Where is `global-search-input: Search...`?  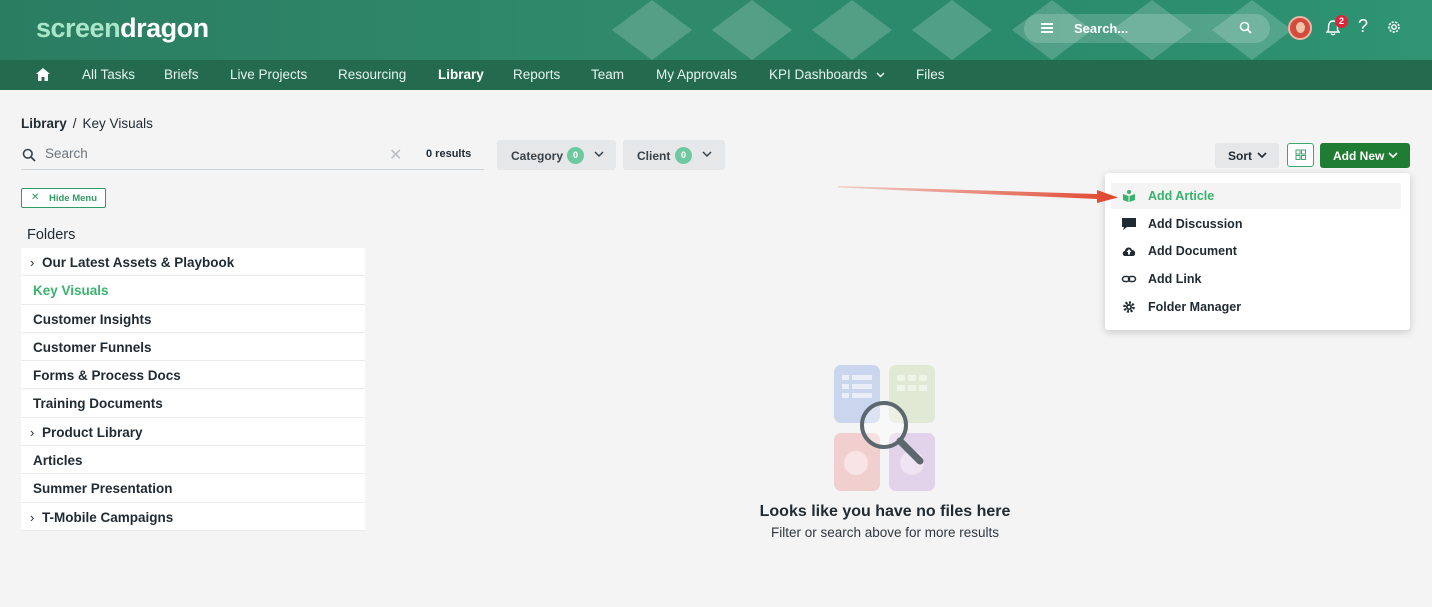 global-search-input: Search... is located at coordinates (1101, 28).